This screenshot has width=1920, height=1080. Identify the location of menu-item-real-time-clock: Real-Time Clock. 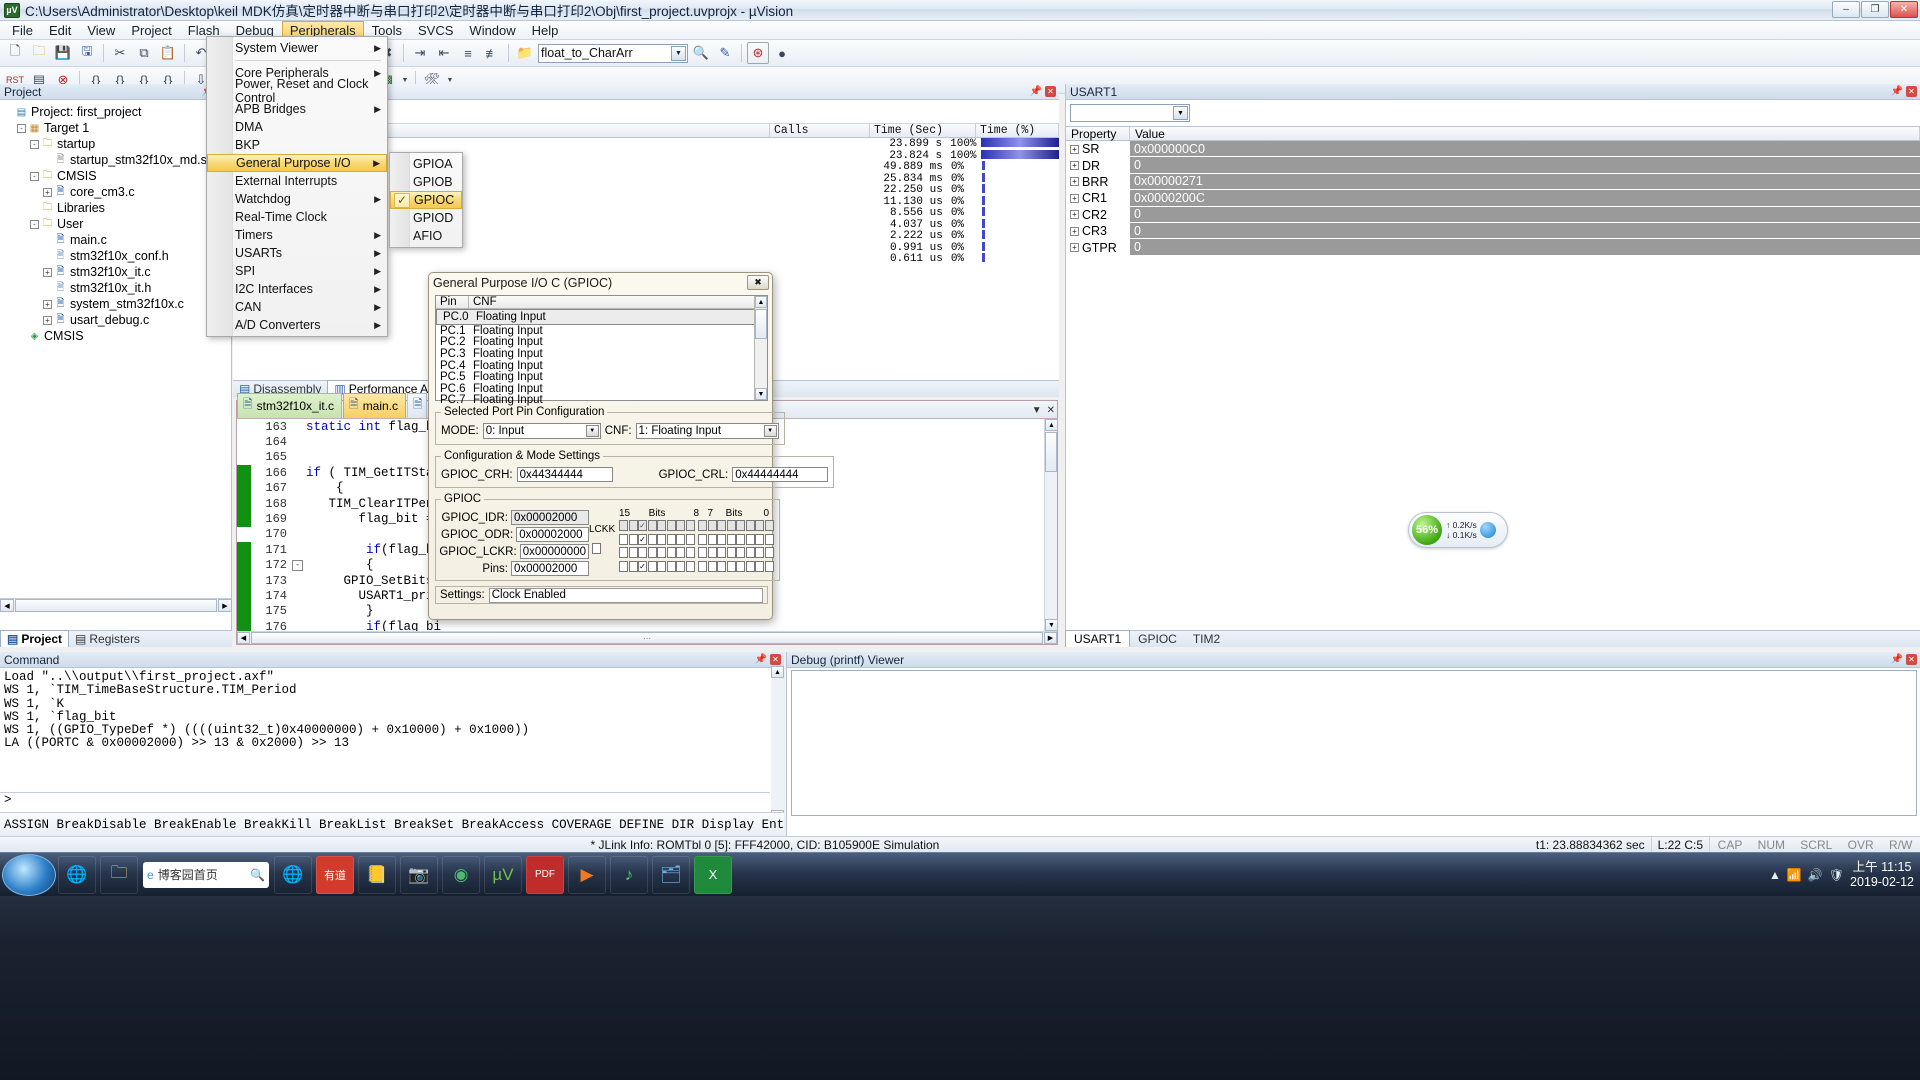
(297, 217).